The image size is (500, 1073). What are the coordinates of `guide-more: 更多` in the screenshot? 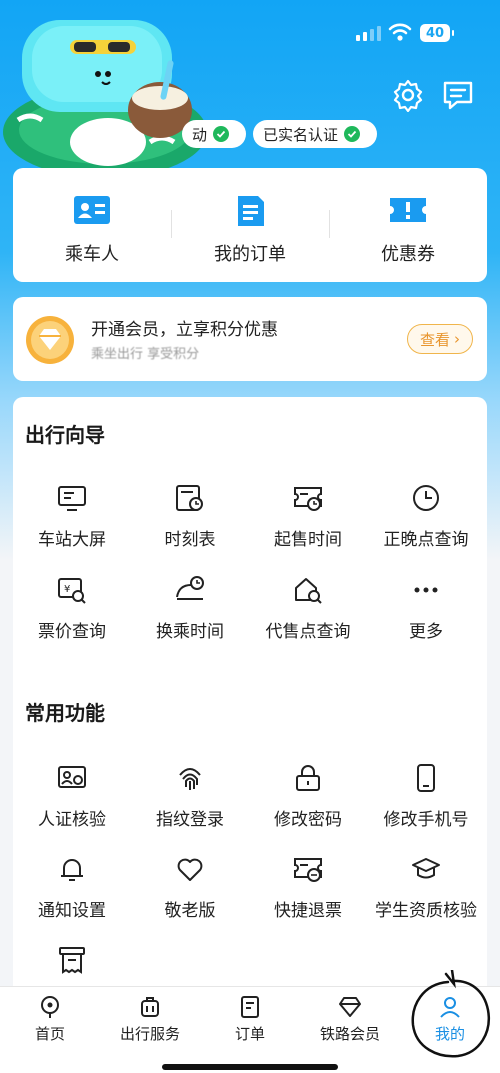 It's located at (426, 615).